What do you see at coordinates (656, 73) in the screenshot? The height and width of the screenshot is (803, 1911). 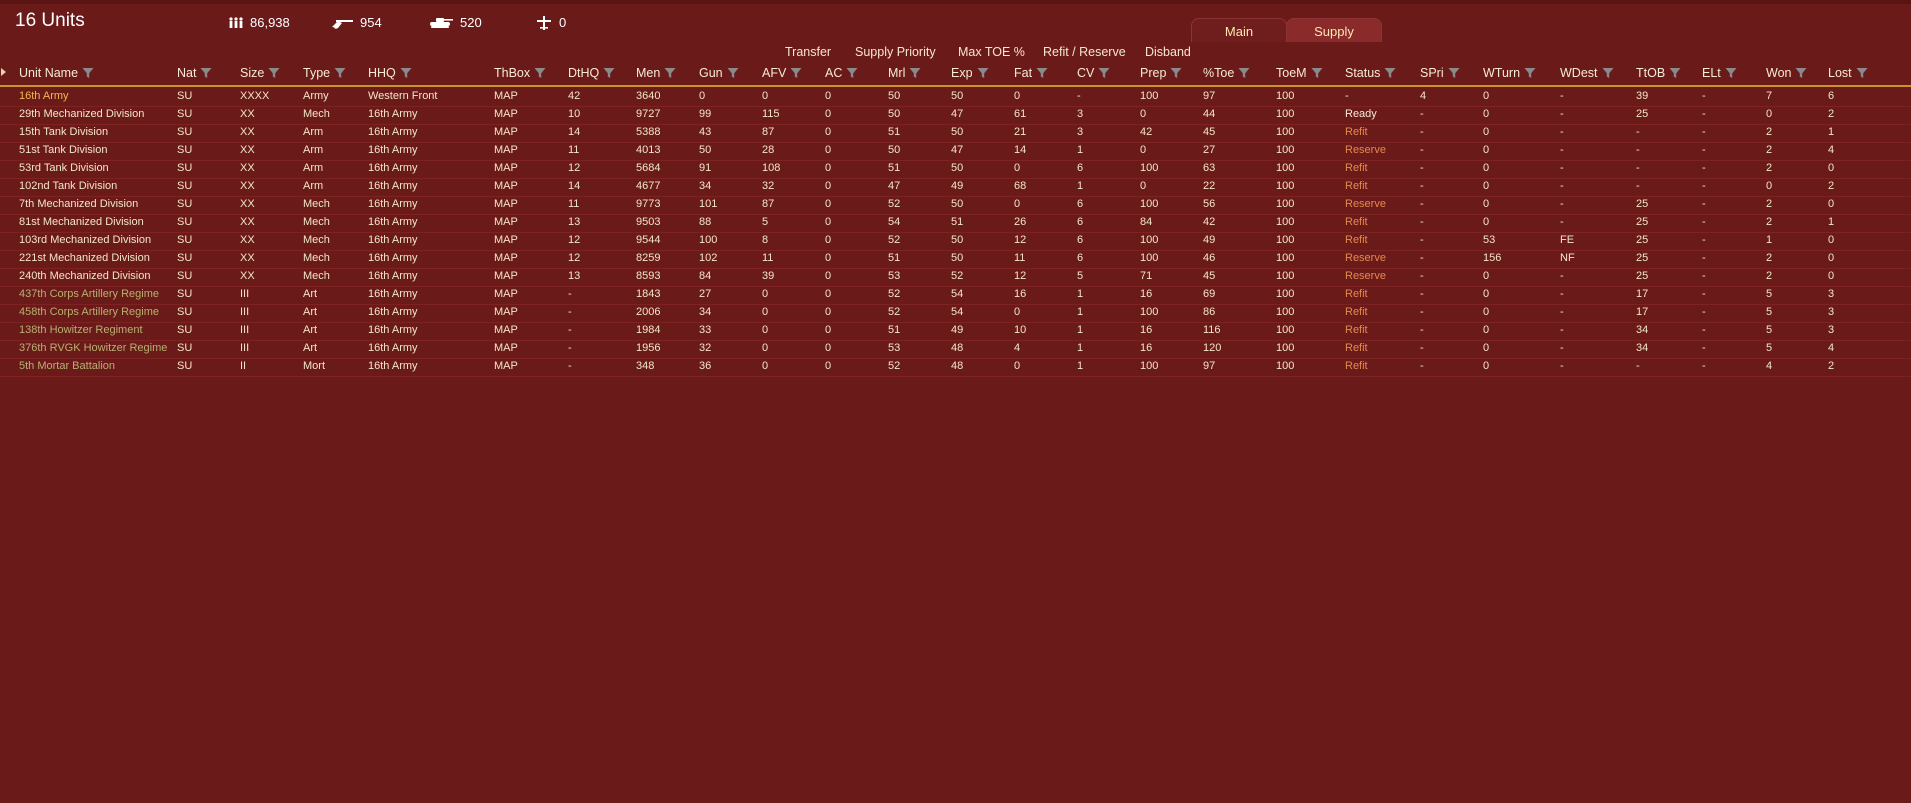 I see `column-header-men: Men` at bounding box center [656, 73].